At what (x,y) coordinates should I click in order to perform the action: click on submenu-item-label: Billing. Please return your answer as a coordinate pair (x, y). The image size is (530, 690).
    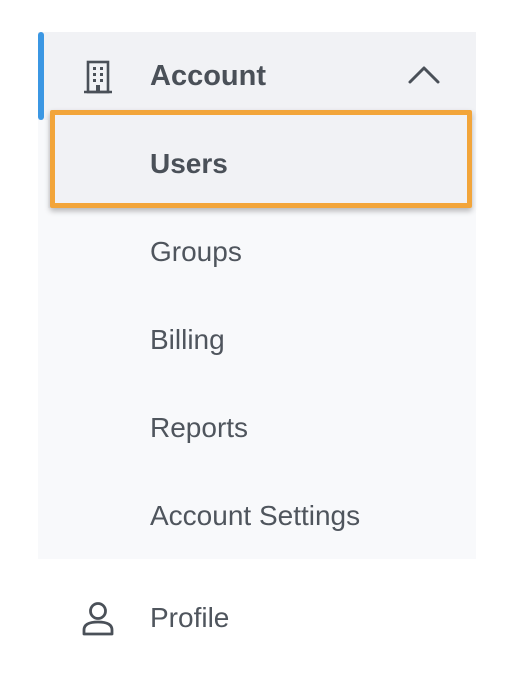
    Looking at the image, I should click on (187, 339).